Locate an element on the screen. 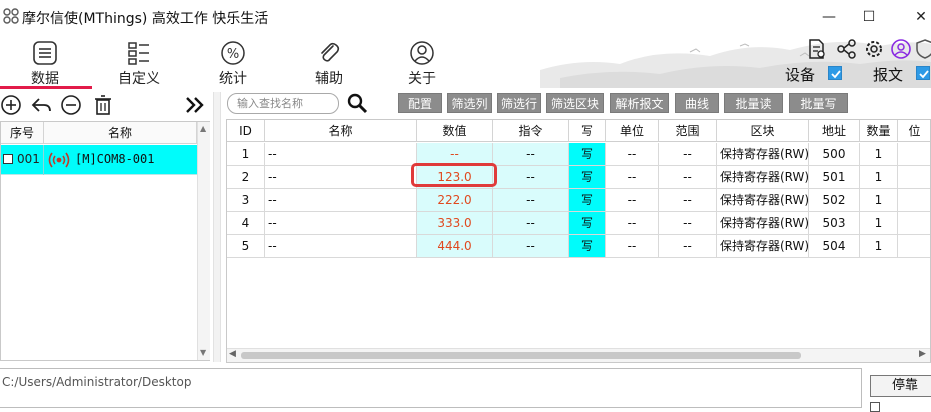 This screenshot has width=931, height=412. list-icon is located at coordinates (45, 53).